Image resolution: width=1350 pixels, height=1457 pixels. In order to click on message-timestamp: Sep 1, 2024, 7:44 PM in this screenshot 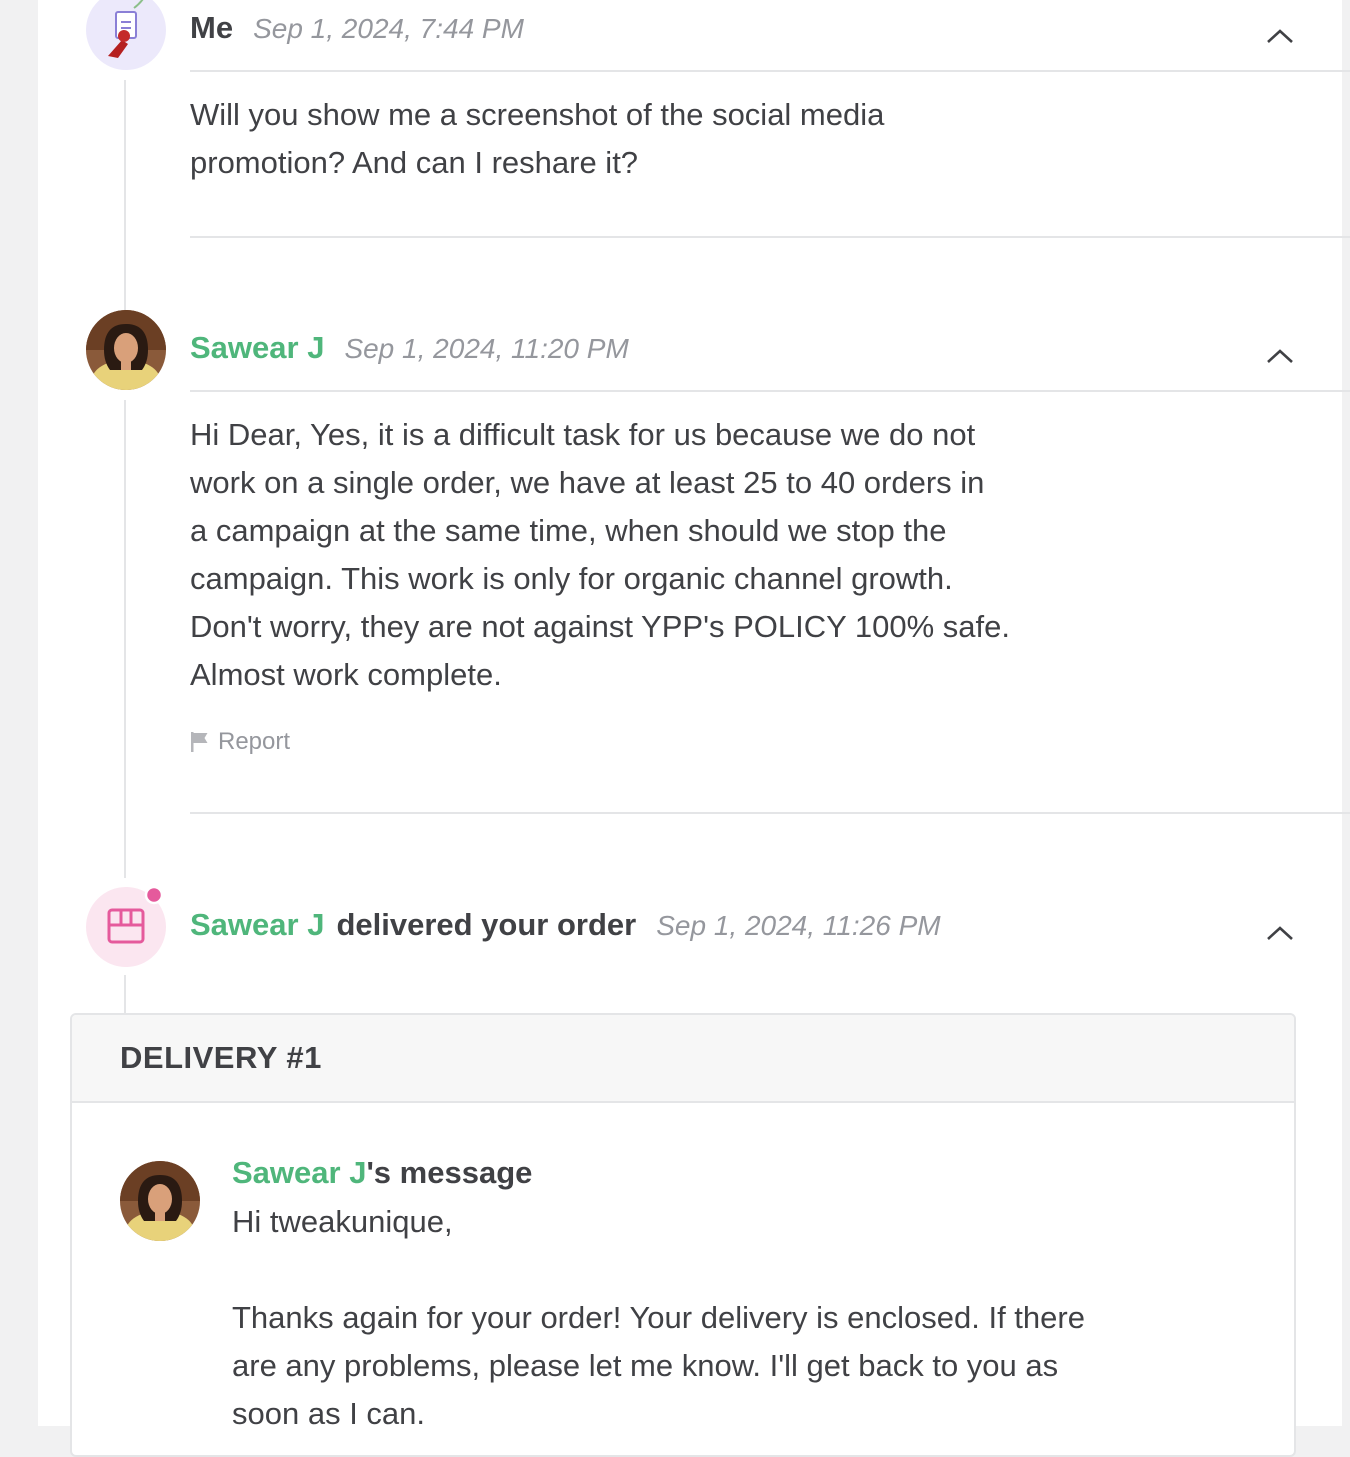, I will do `click(388, 28)`.